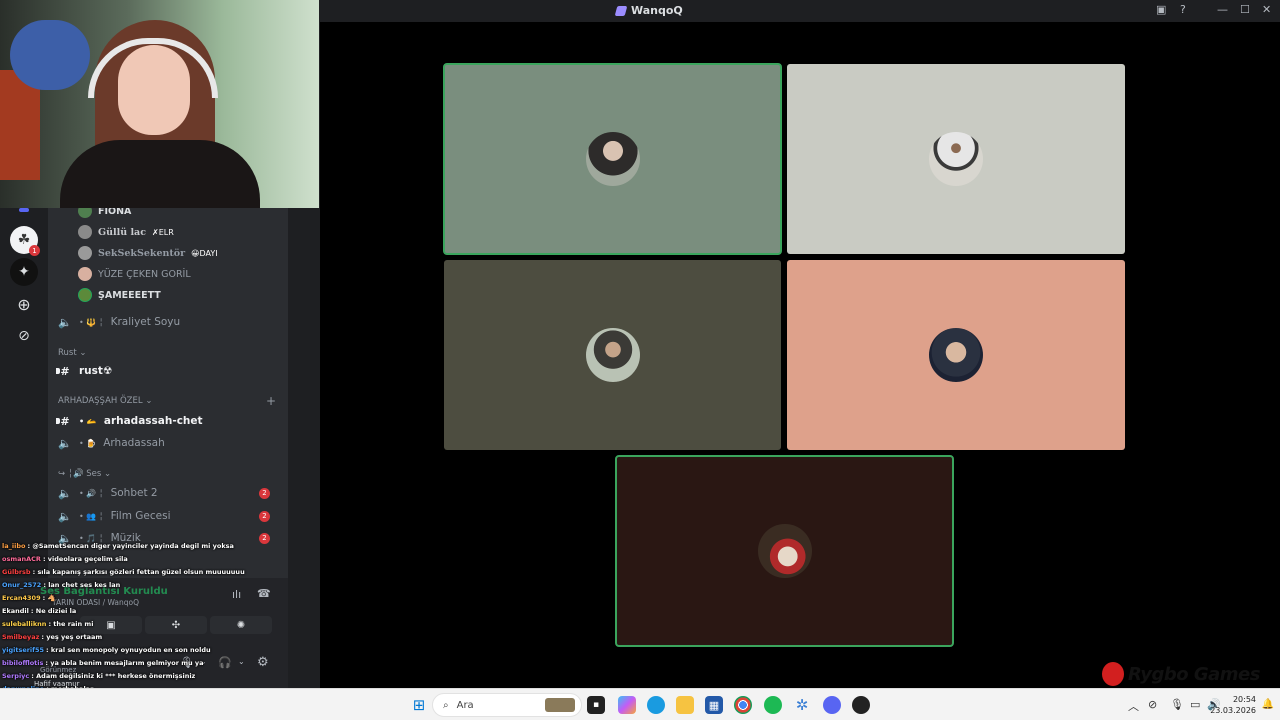  What do you see at coordinates (72, 353) in the screenshot?
I see `category-rust: Rust ⌄` at bounding box center [72, 353].